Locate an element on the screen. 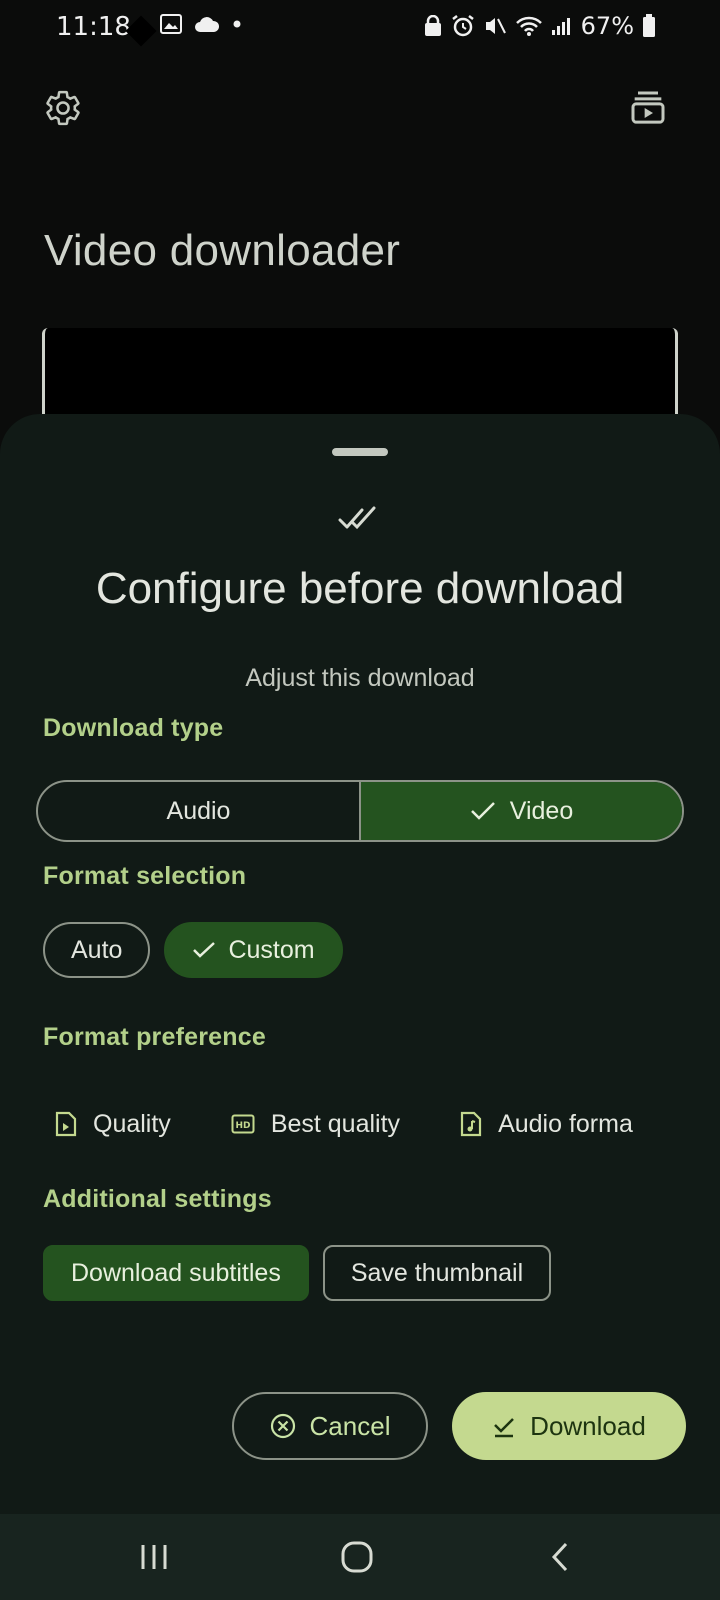  file-audio-icon is located at coordinates (471, 1124).